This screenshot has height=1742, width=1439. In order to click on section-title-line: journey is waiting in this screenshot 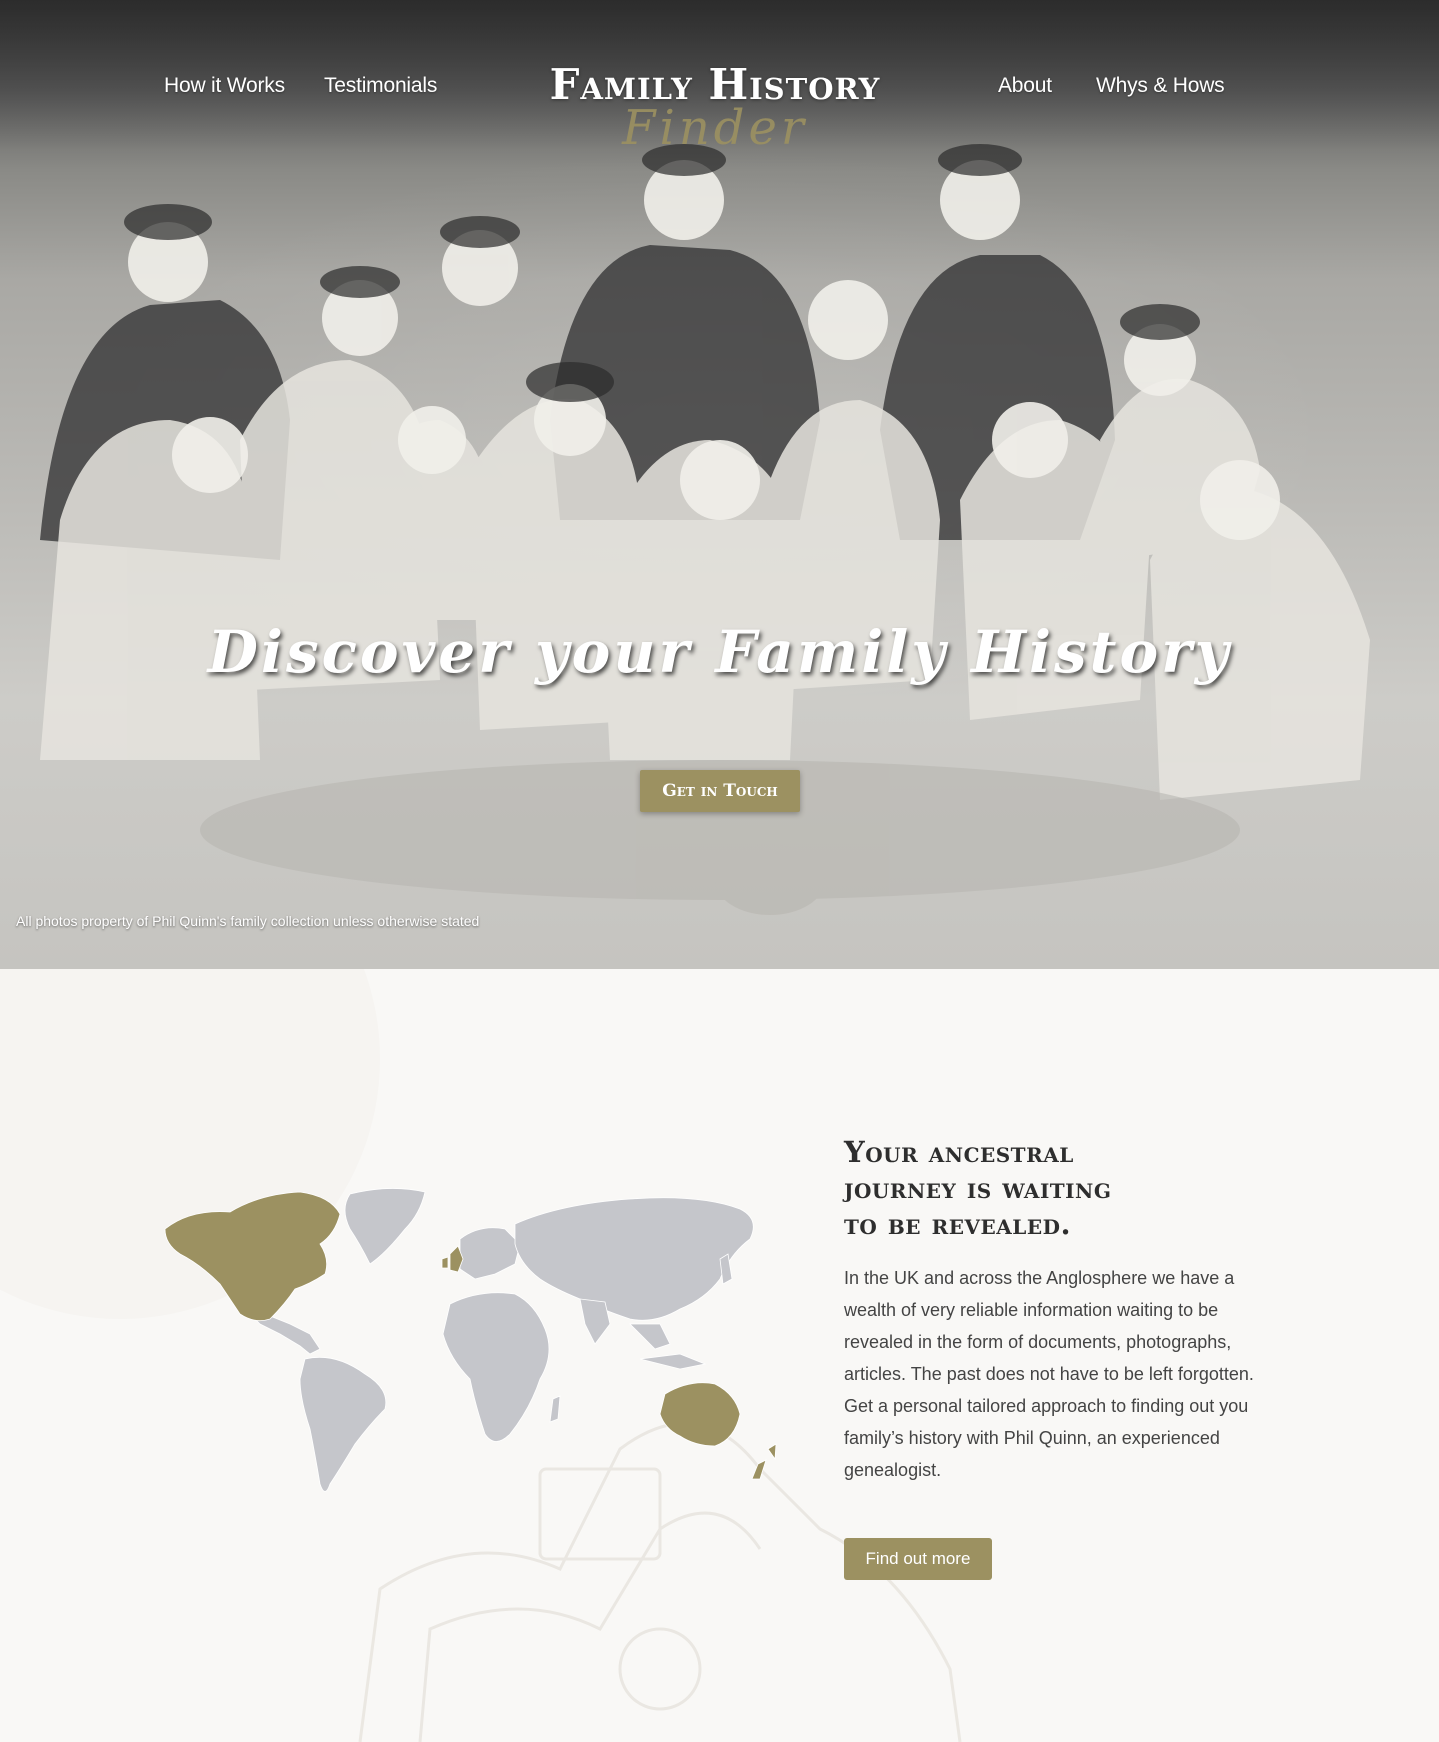, I will do `click(978, 1188)`.